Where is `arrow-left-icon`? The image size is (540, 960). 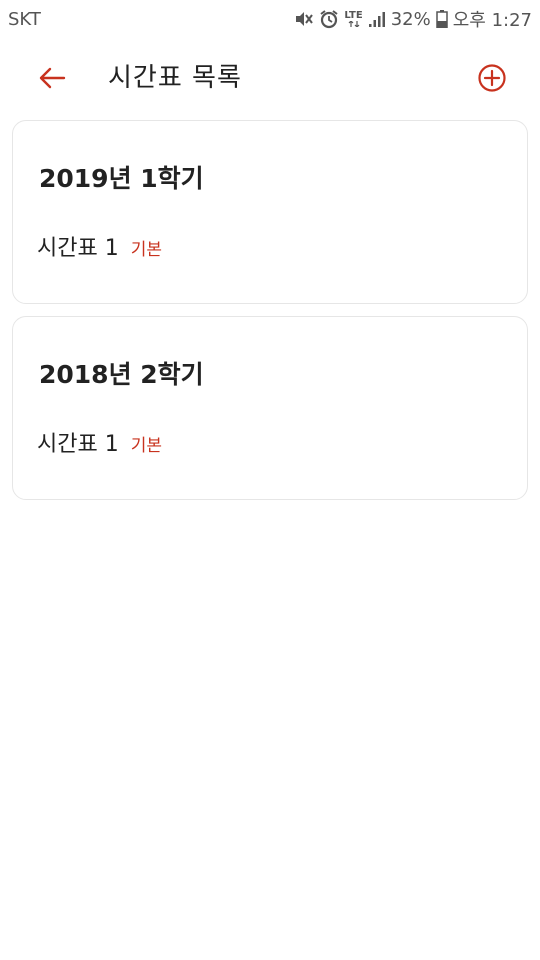
arrow-left-icon is located at coordinates (52, 78).